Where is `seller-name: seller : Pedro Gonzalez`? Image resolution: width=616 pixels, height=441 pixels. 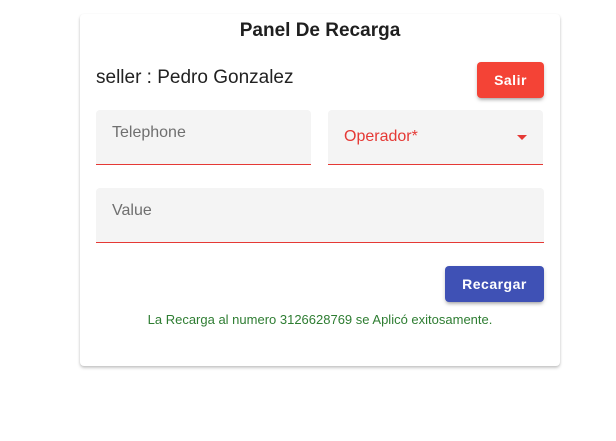
seller-name: seller : Pedro Gonzalez is located at coordinates (195, 77).